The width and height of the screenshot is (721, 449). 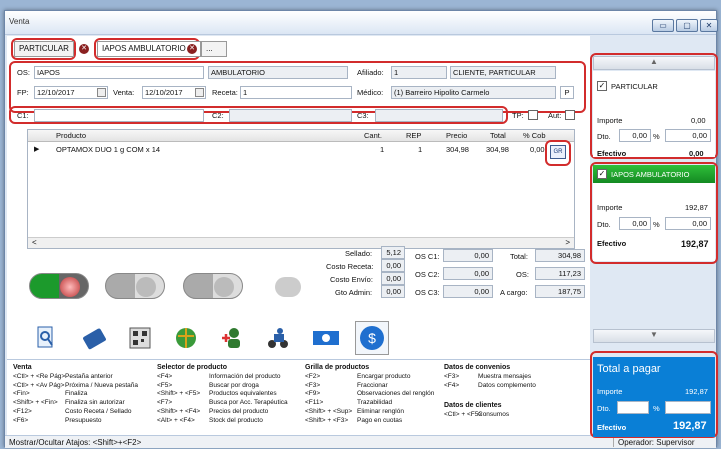 I want to click on search-doc-icon, so click(x=46, y=338).